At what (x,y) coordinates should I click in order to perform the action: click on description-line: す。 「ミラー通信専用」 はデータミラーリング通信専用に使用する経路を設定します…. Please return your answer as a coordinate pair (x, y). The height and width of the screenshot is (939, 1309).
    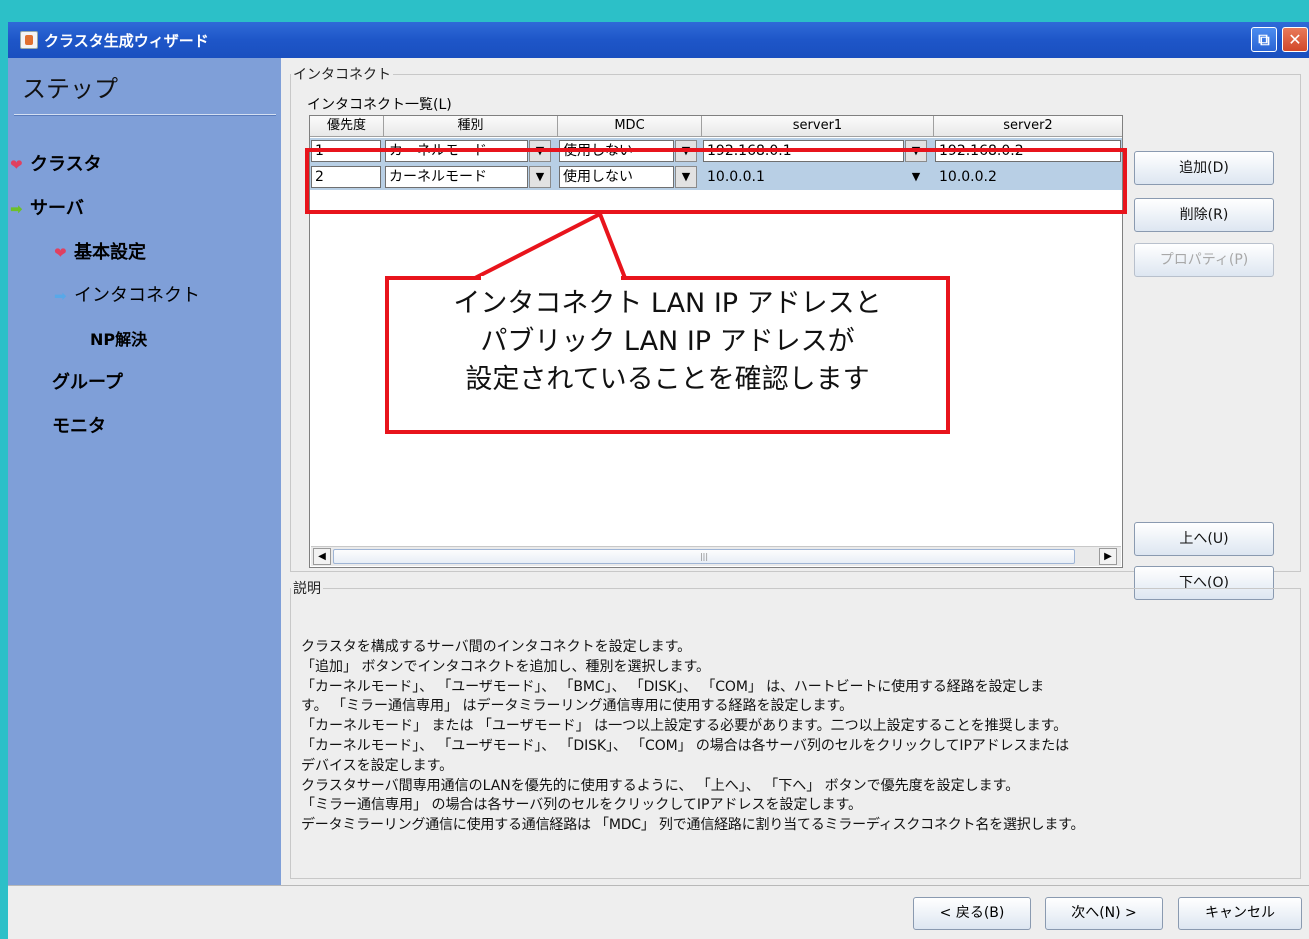
    Looking at the image, I should click on (577, 706).